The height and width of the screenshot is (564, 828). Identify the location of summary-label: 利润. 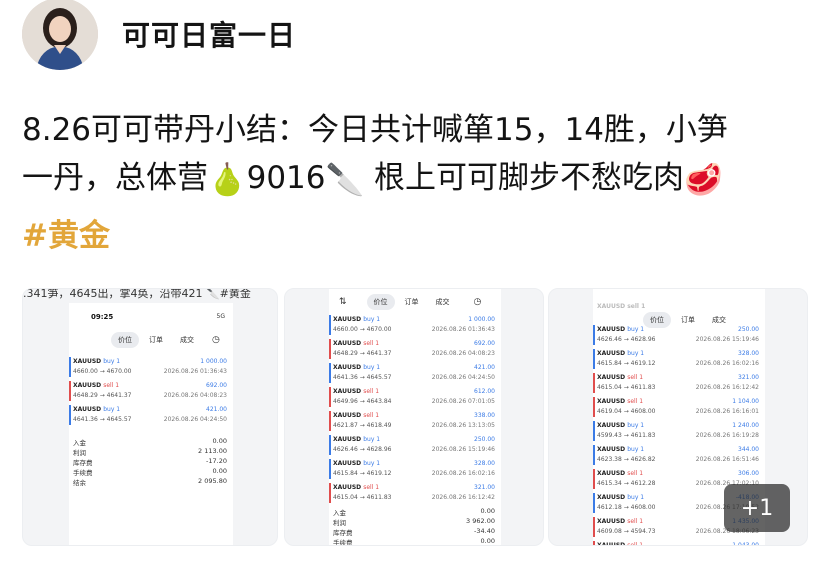
(79, 453).